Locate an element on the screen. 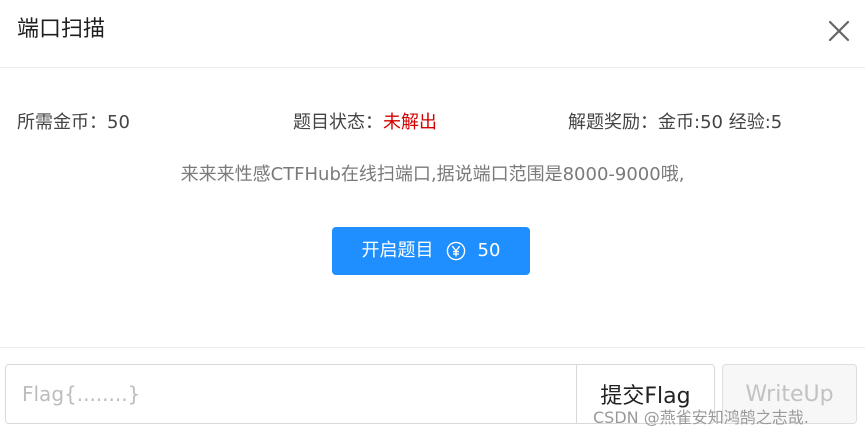 This screenshot has width=865, height=438. cost-info: 所需金币：50 is located at coordinates (73, 123).